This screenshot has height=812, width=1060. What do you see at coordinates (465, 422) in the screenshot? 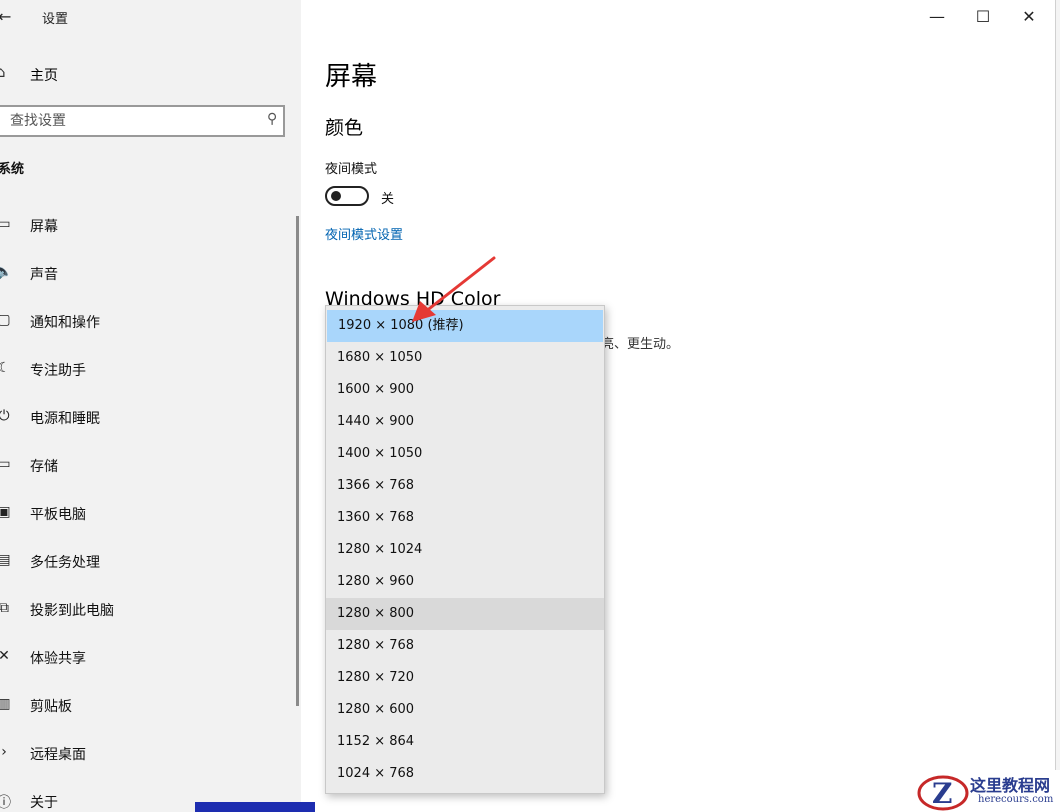
I see `resolution-option: 1440 × 900` at bounding box center [465, 422].